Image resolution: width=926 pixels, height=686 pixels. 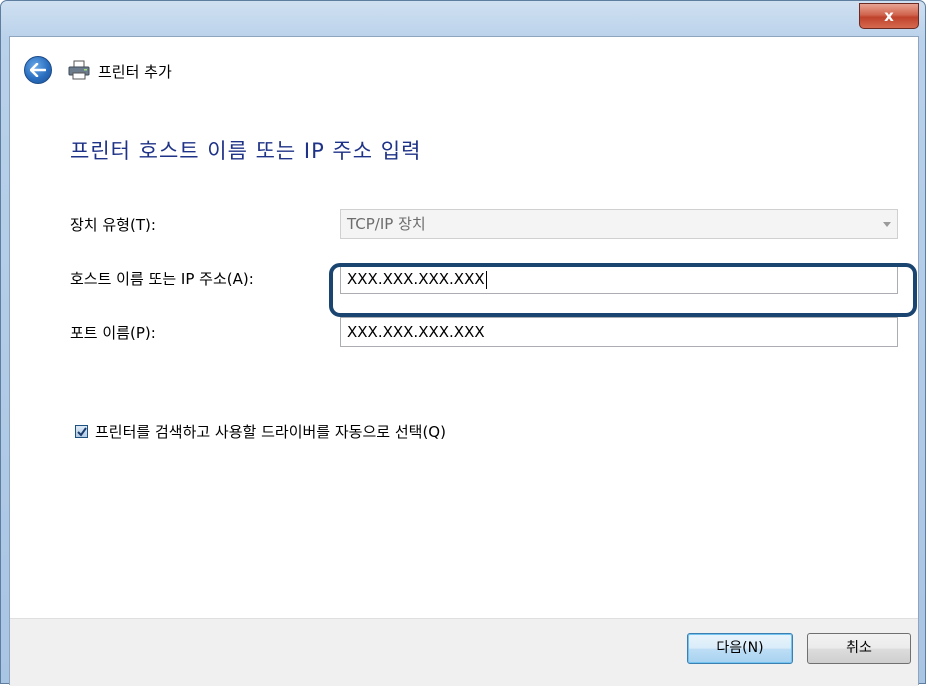 What do you see at coordinates (889, 16) in the screenshot?
I see `close-button: x` at bounding box center [889, 16].